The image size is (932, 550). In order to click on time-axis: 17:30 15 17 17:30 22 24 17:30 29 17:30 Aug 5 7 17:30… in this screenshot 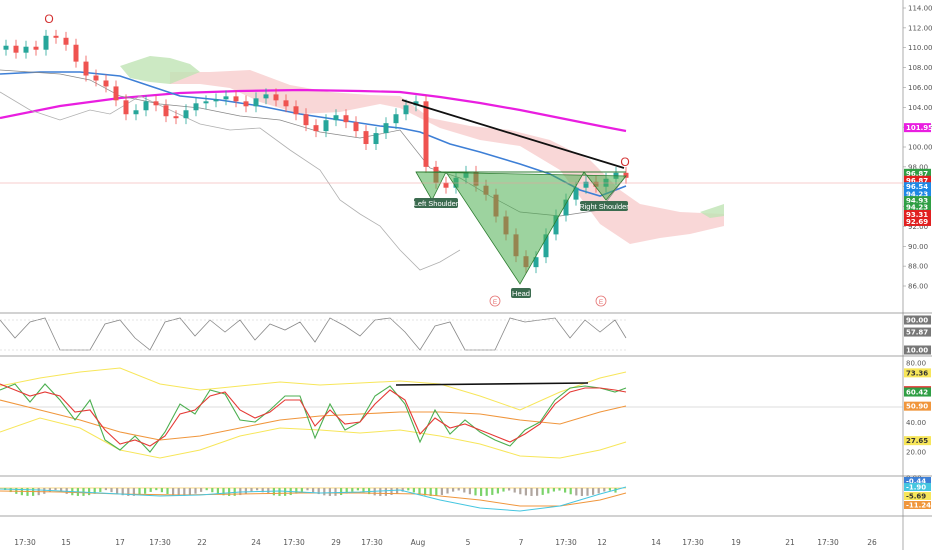, I will do `click(445, 542)`.